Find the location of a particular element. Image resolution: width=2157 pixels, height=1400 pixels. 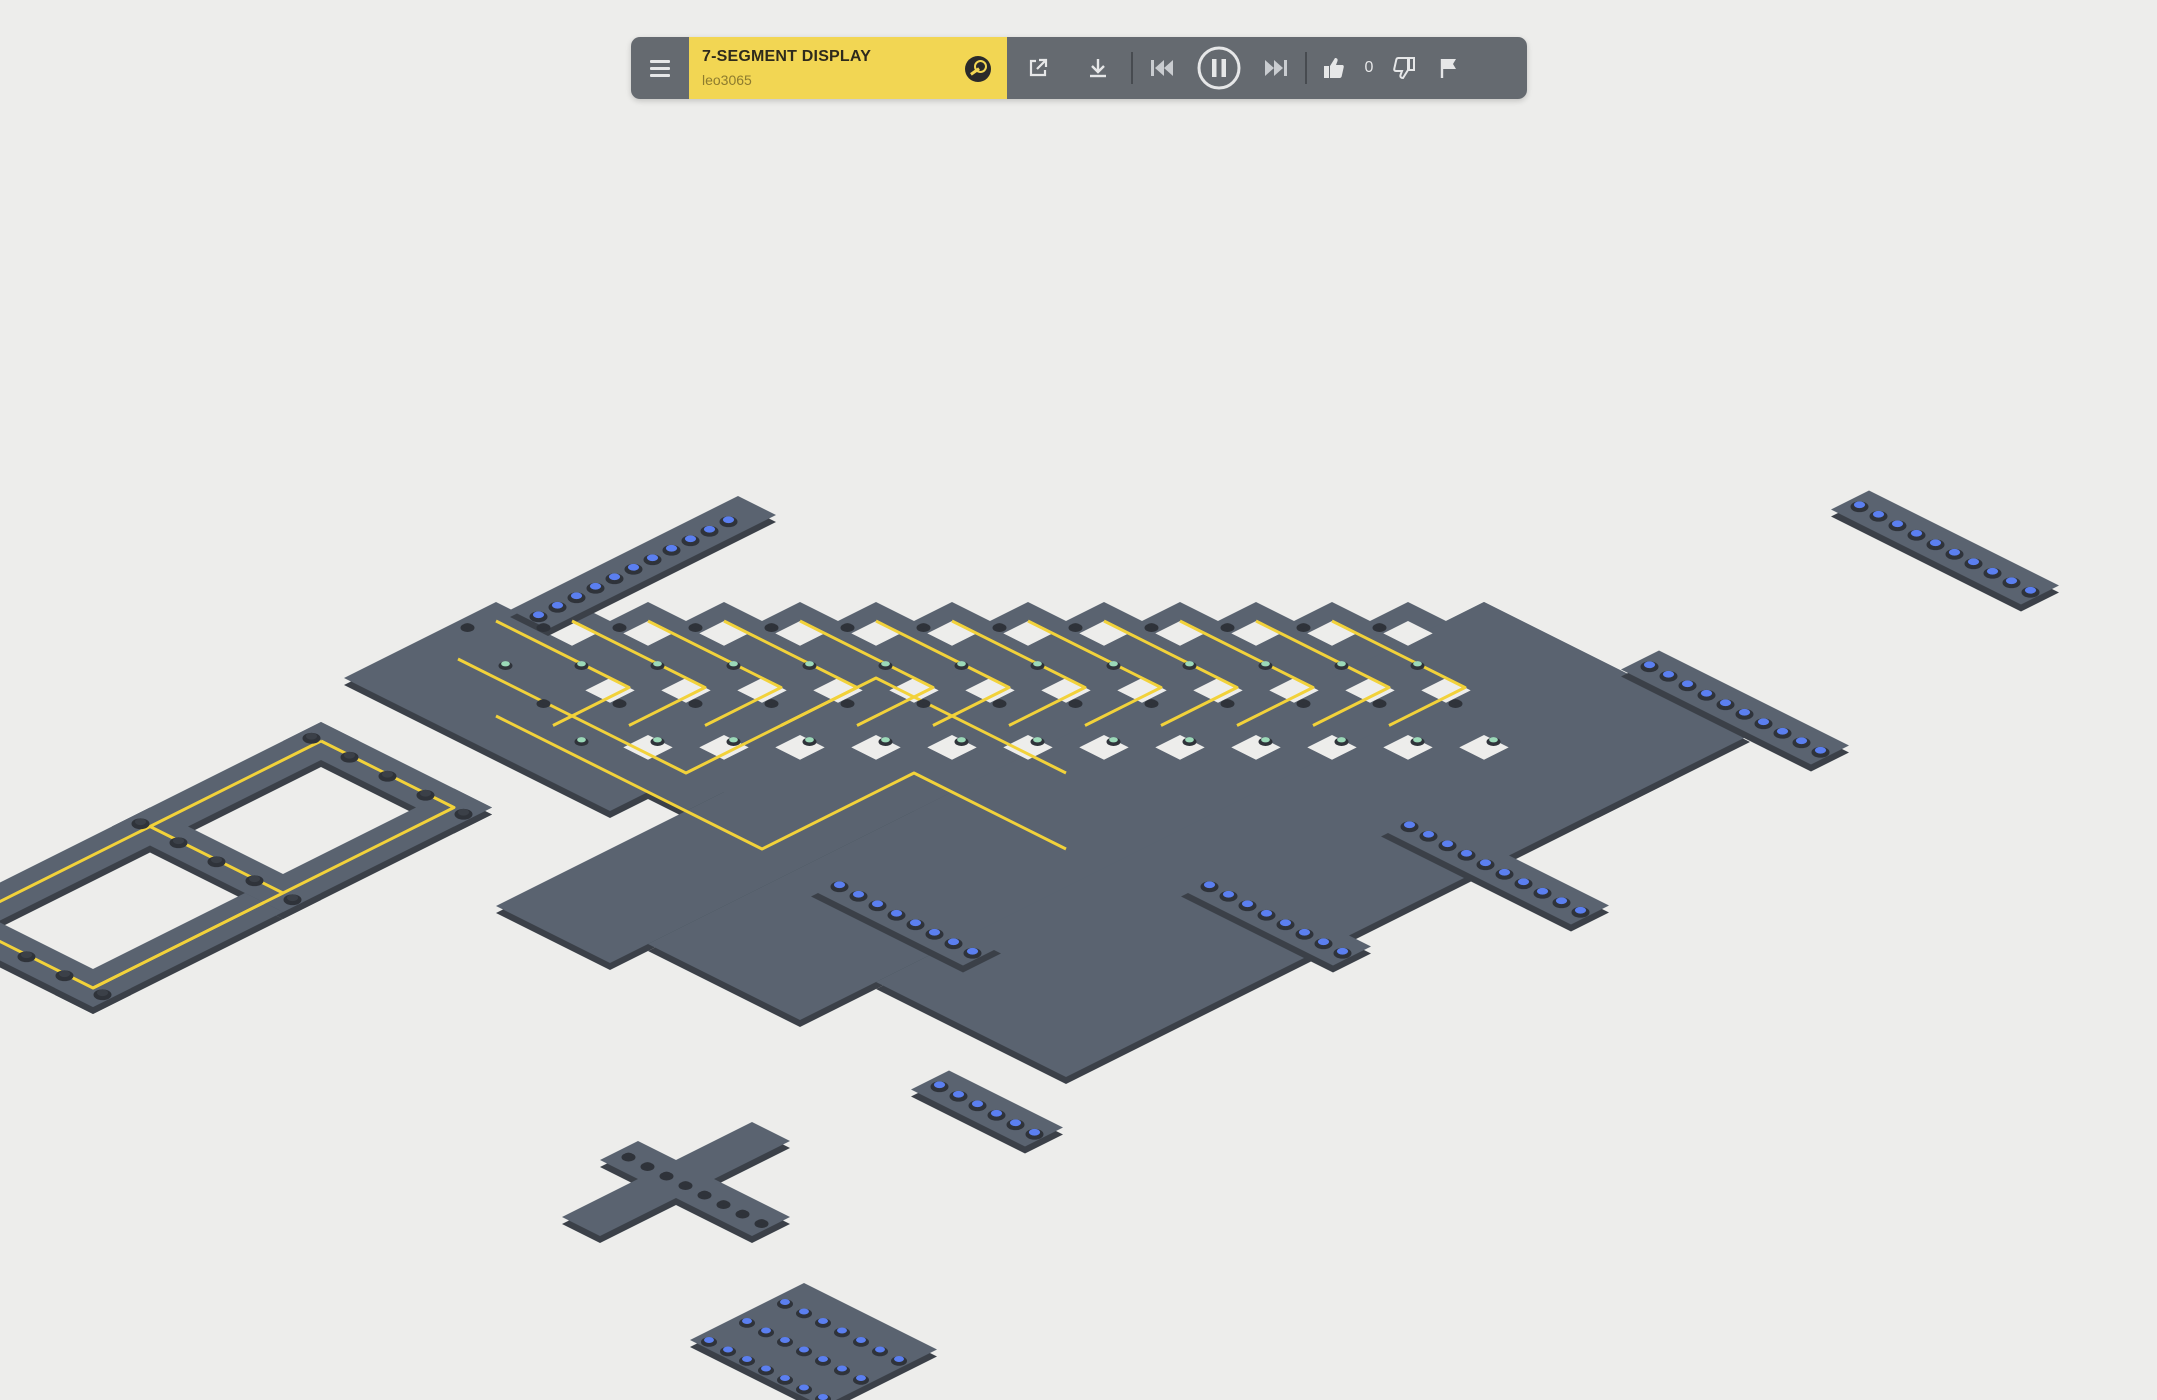

pause-icon is located at coordinates (1219, 68).